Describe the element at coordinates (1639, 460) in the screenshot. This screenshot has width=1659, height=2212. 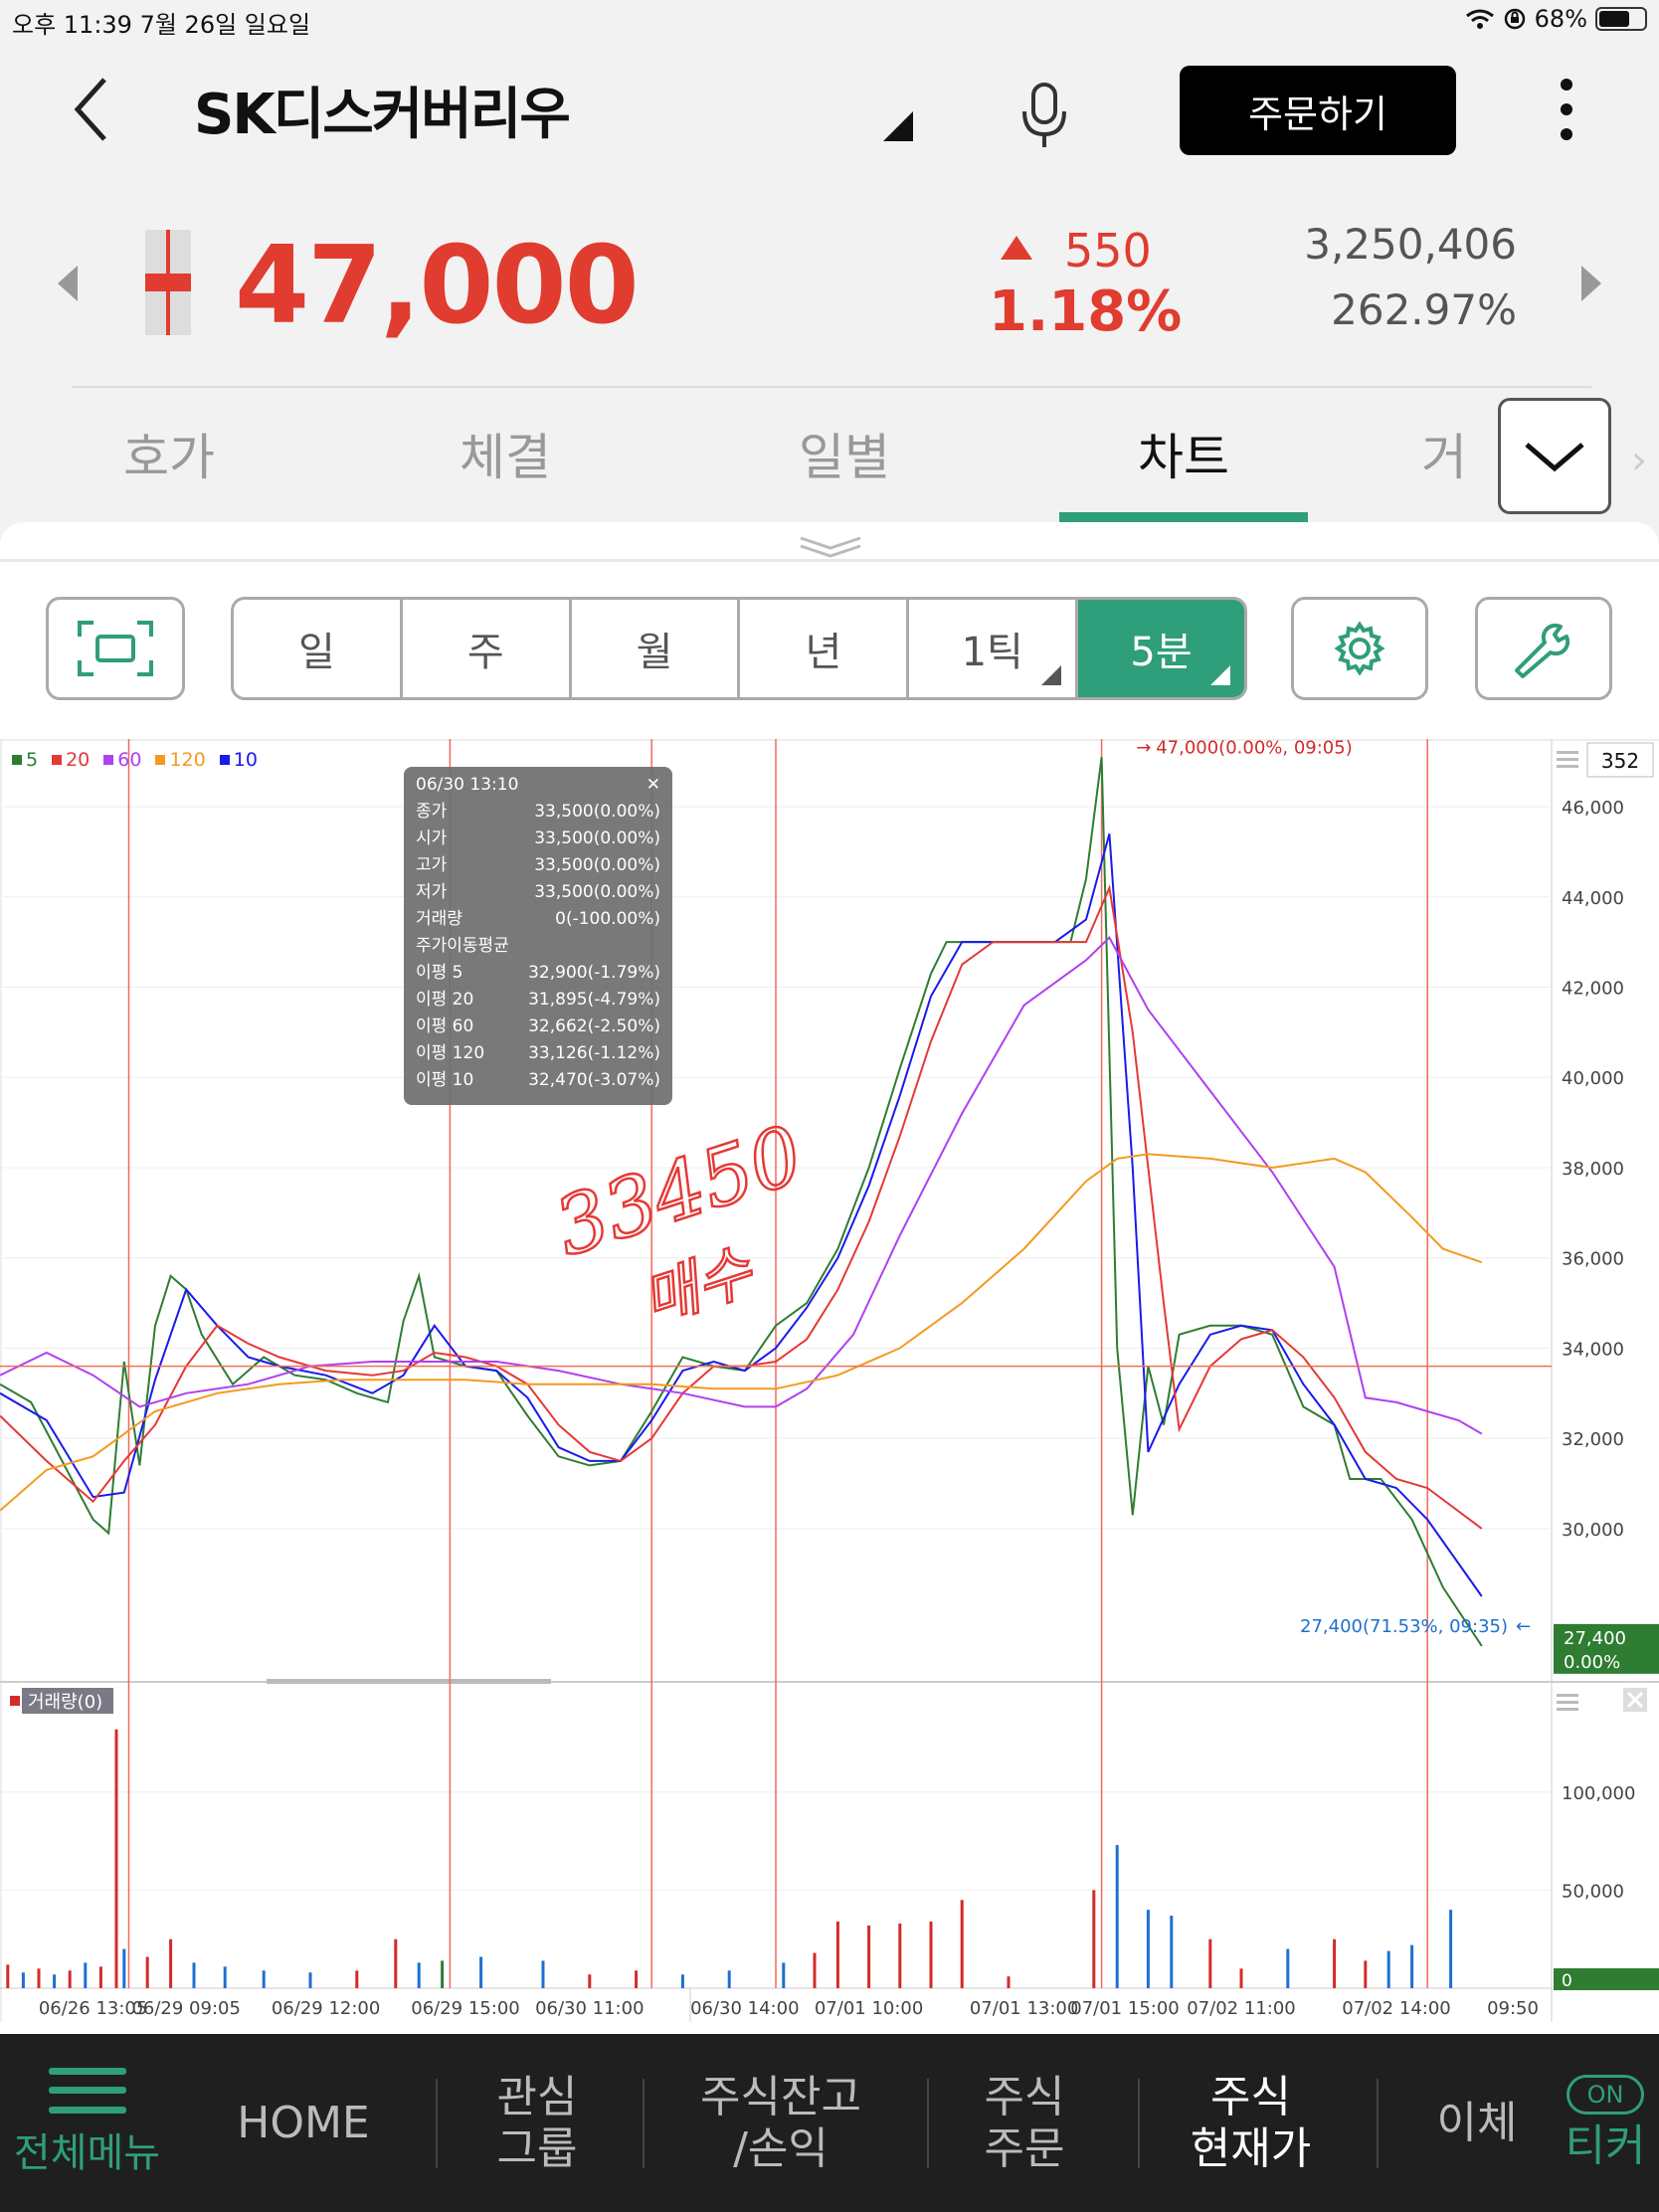
I see `tabs-next-icon: ›` at that location.